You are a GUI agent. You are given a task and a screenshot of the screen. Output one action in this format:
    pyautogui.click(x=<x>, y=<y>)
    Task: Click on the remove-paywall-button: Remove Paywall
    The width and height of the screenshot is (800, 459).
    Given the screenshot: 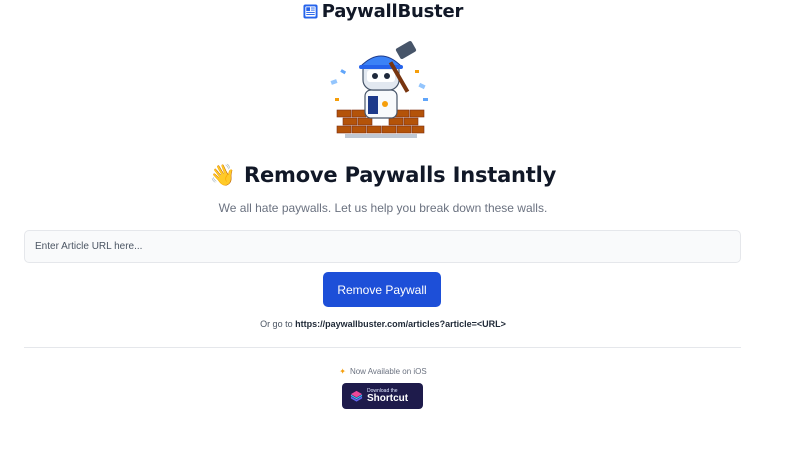 What is the action you would take?
    pyautogui.click(x=382, y=289)
    